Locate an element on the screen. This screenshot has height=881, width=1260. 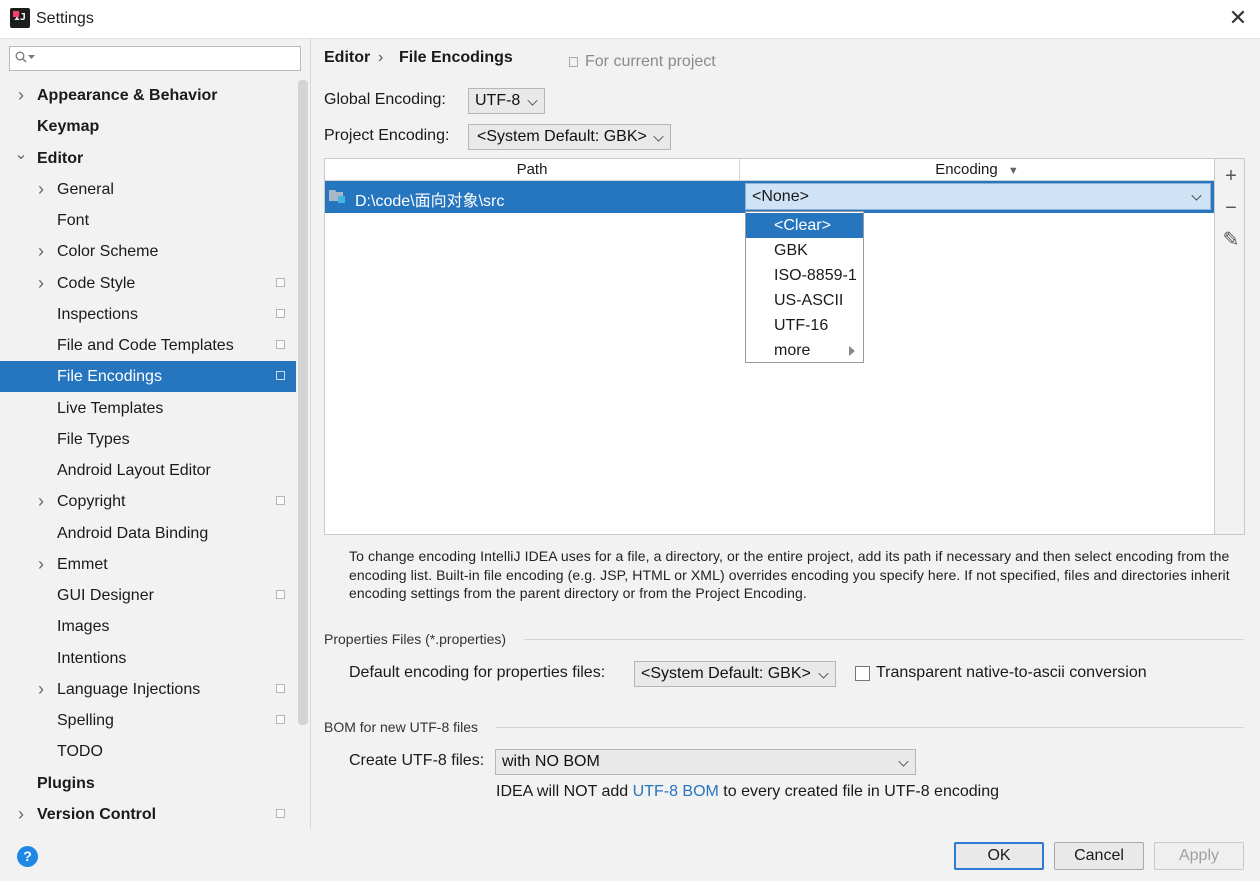
sidebar-item-editor: ⌄ Editor is located at coordinates (148, 158).